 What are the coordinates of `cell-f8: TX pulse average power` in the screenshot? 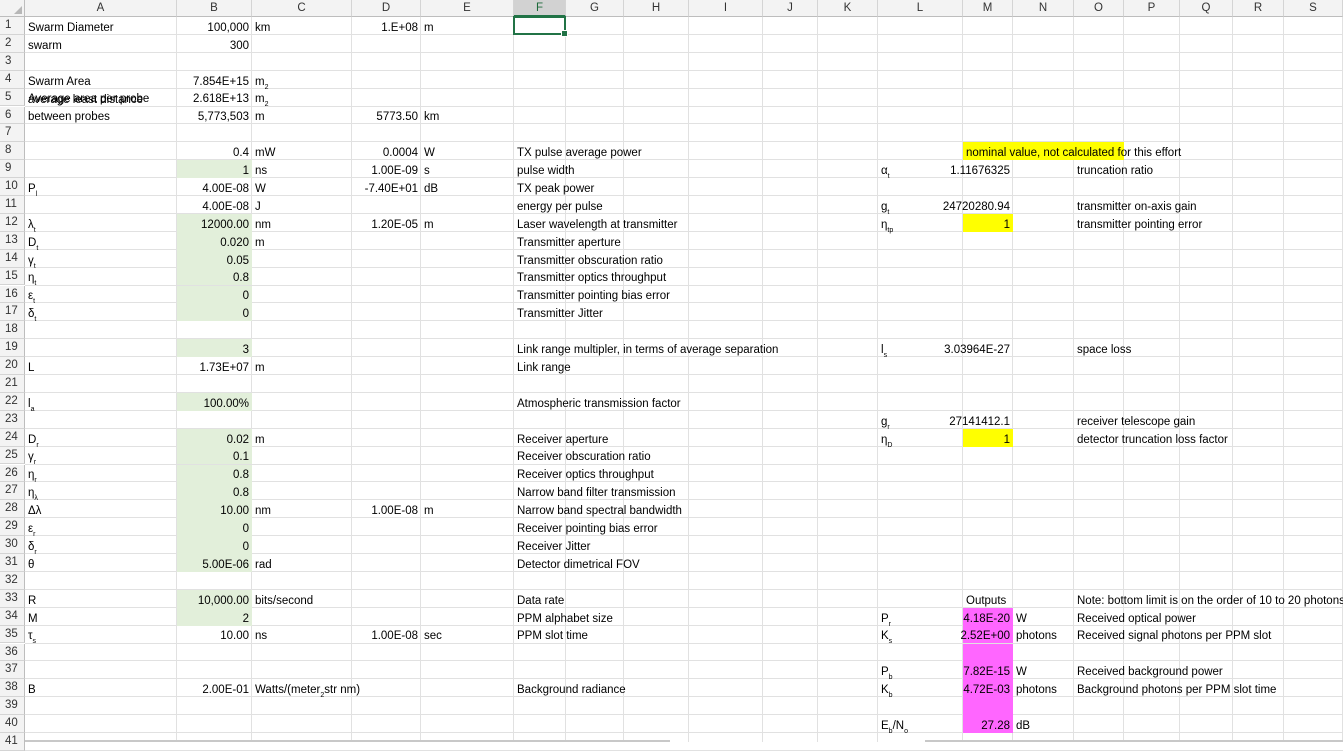 It's located at (578, 151).